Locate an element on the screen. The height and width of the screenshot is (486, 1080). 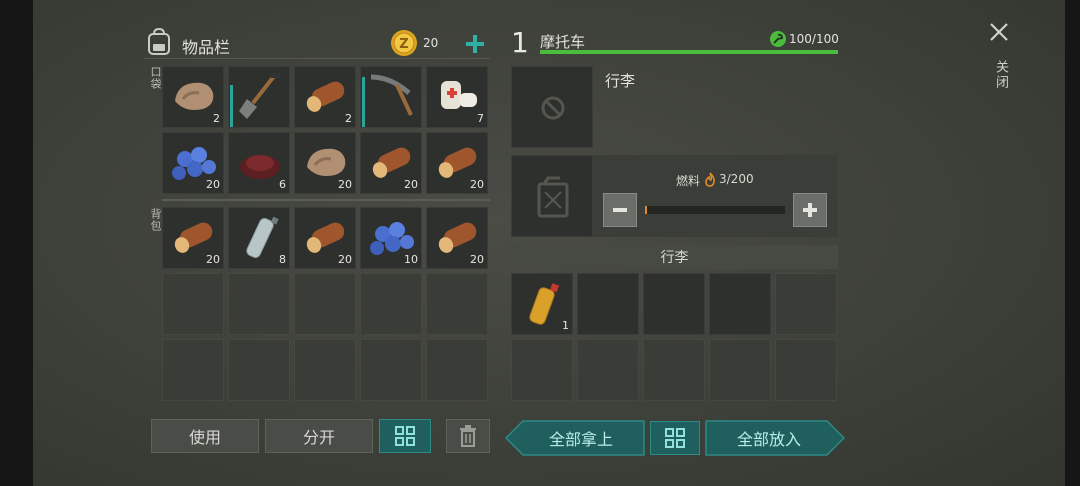
fuel-bottle-icon is located at coordinates (544, 304).